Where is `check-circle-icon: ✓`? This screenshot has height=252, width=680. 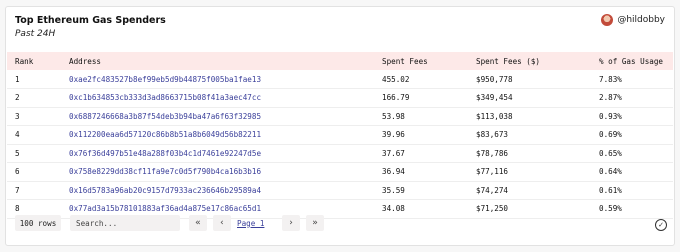
check-circle-icon: ✓ is located at coordinates (661, 225).